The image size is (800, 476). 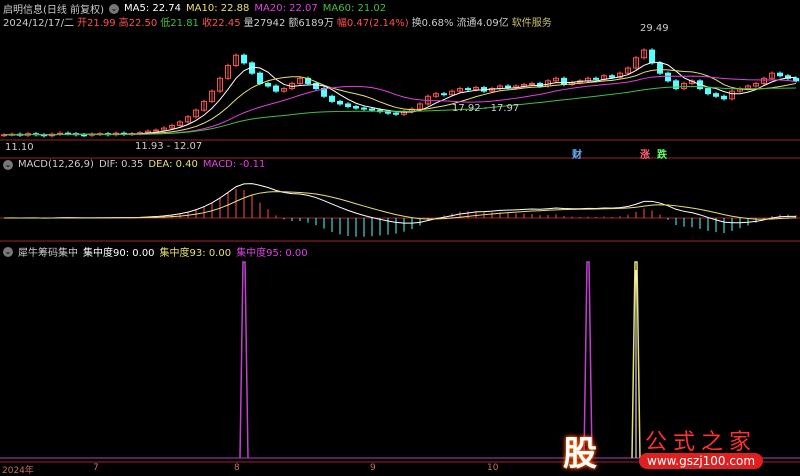 What do you see at coordinates (237, 468) in the screenshot?
I see `axis-label-aug: 8` at bounding box center [237, 468].